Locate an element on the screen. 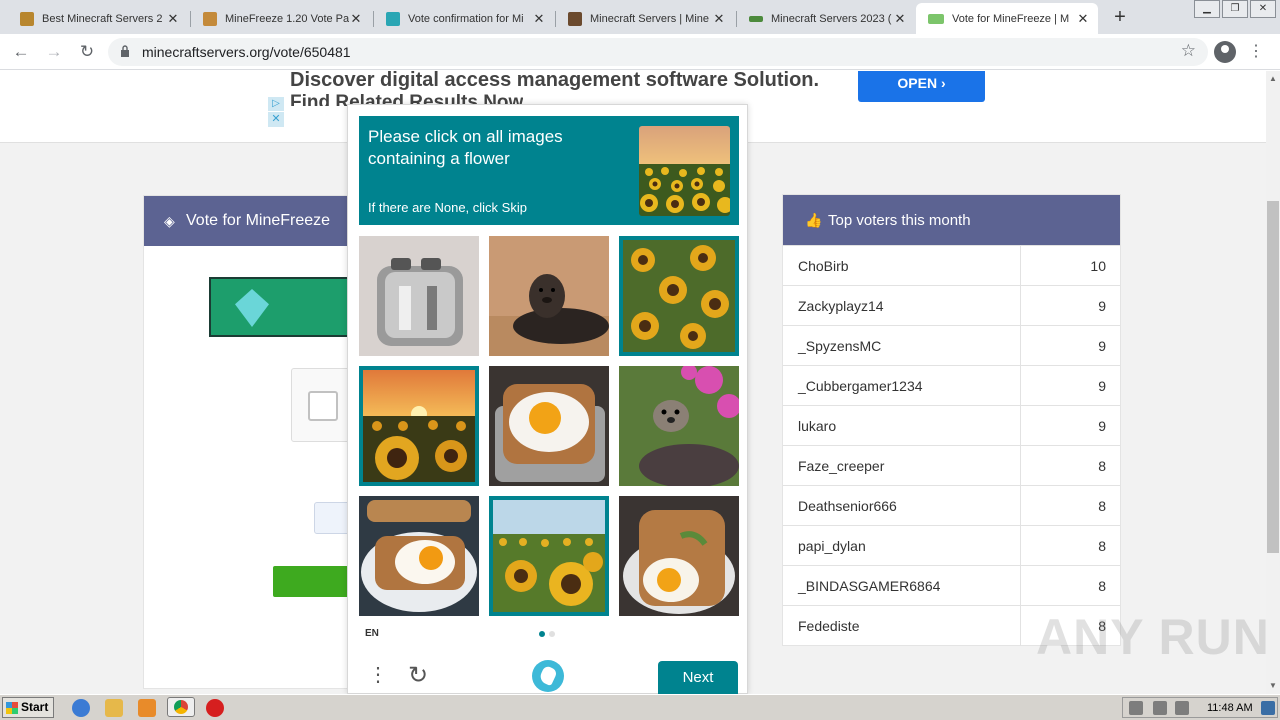 The image size is (1280, 720). clock: 11:48 AM is located at coordinates (1230, 708).